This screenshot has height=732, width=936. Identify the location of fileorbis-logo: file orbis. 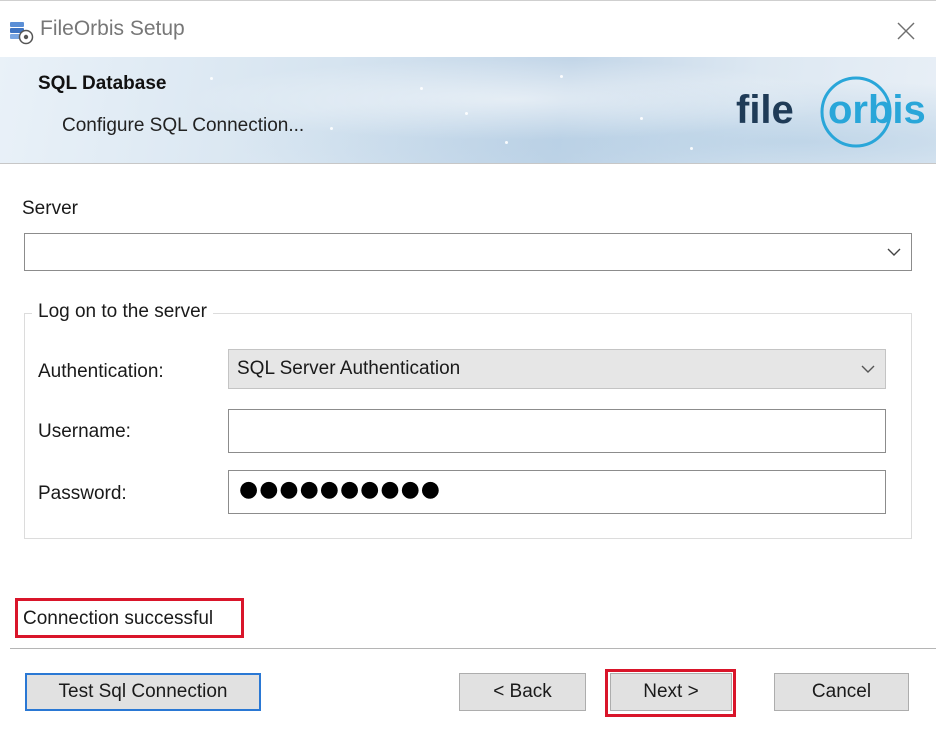
(831, 112).